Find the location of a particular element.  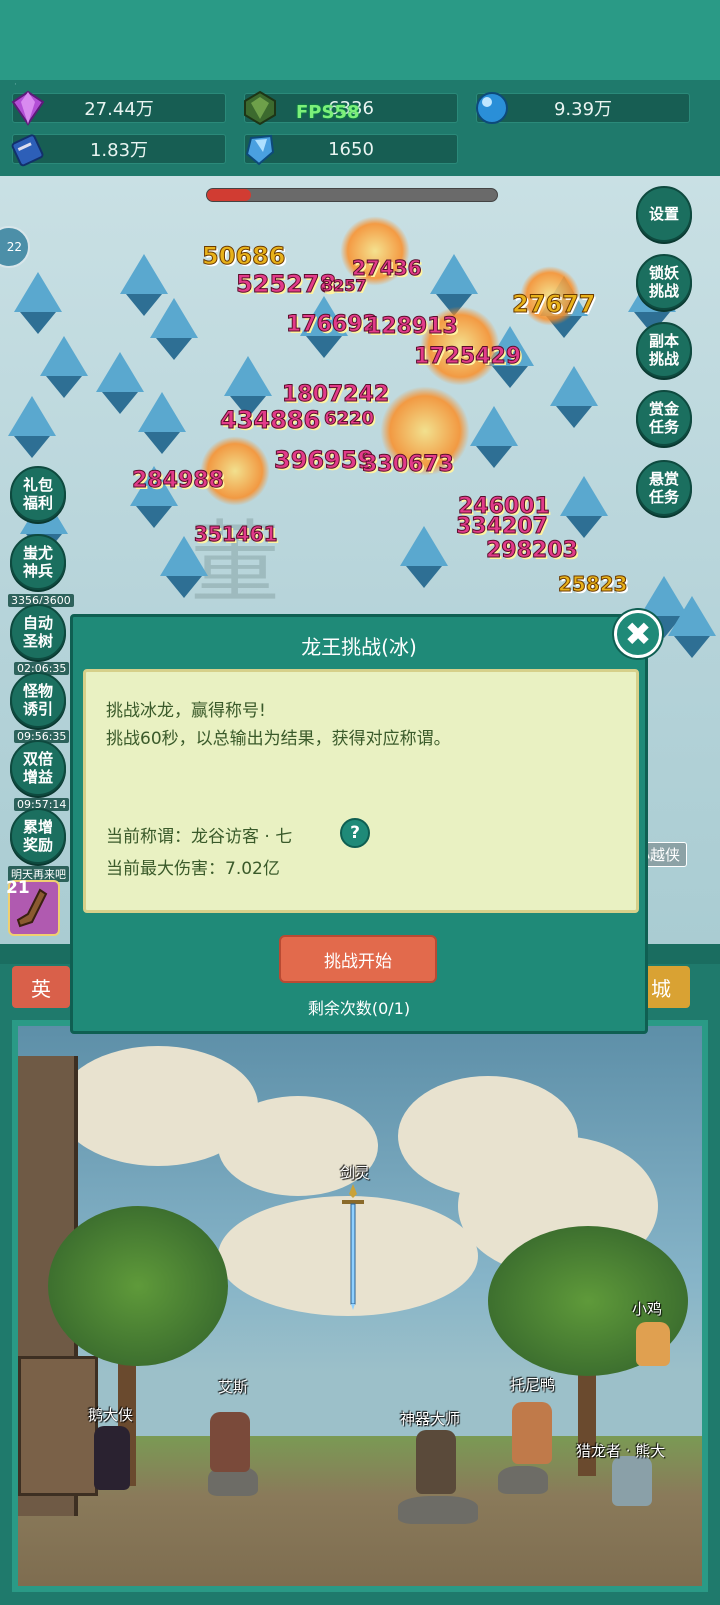

aisi-name: 艾斯 is located at coordinates (233, 1387).